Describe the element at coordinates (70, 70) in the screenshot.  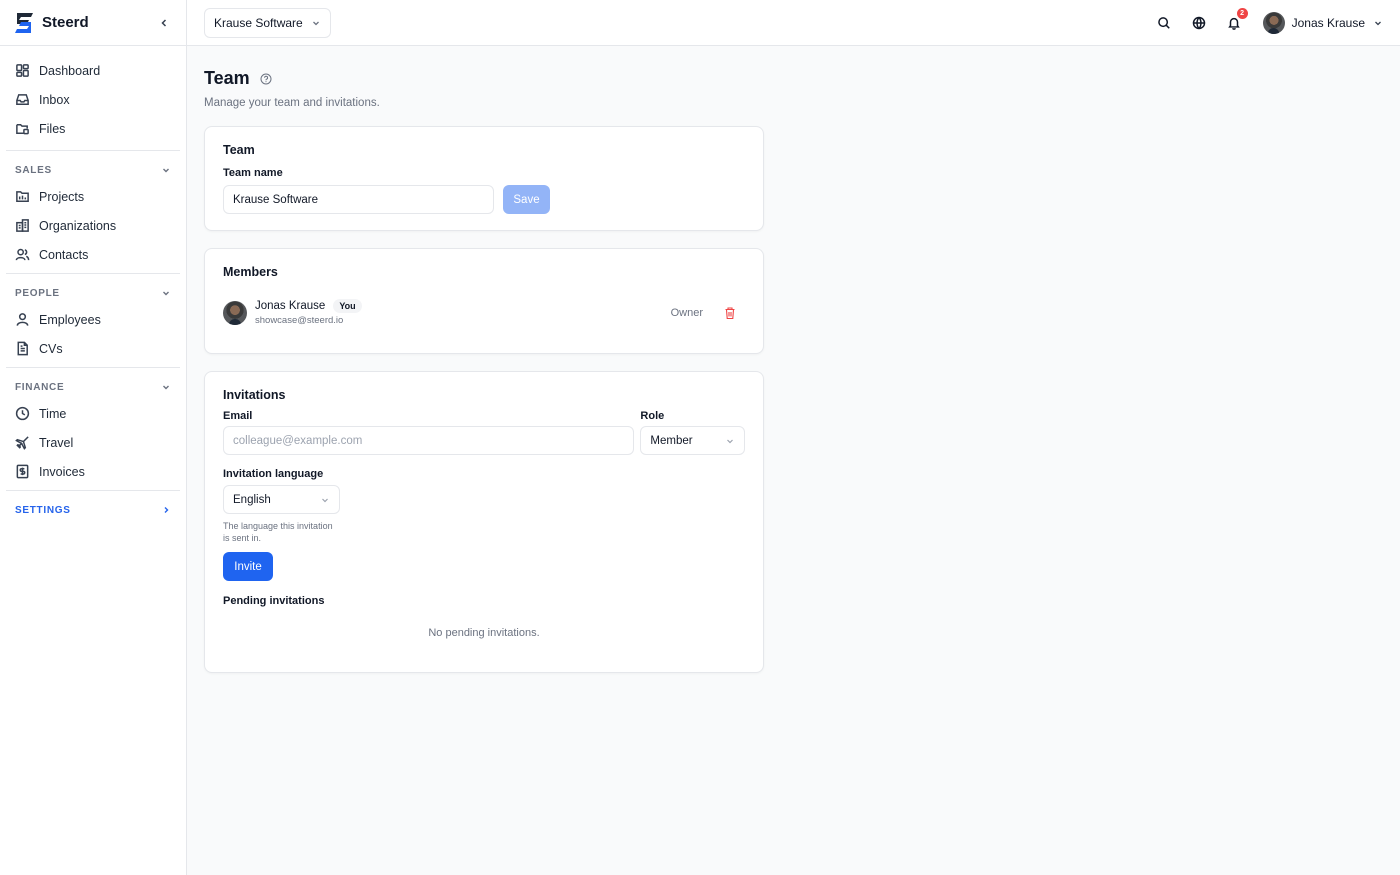
I see `sidebar-item-label: Dashboard` at that location.